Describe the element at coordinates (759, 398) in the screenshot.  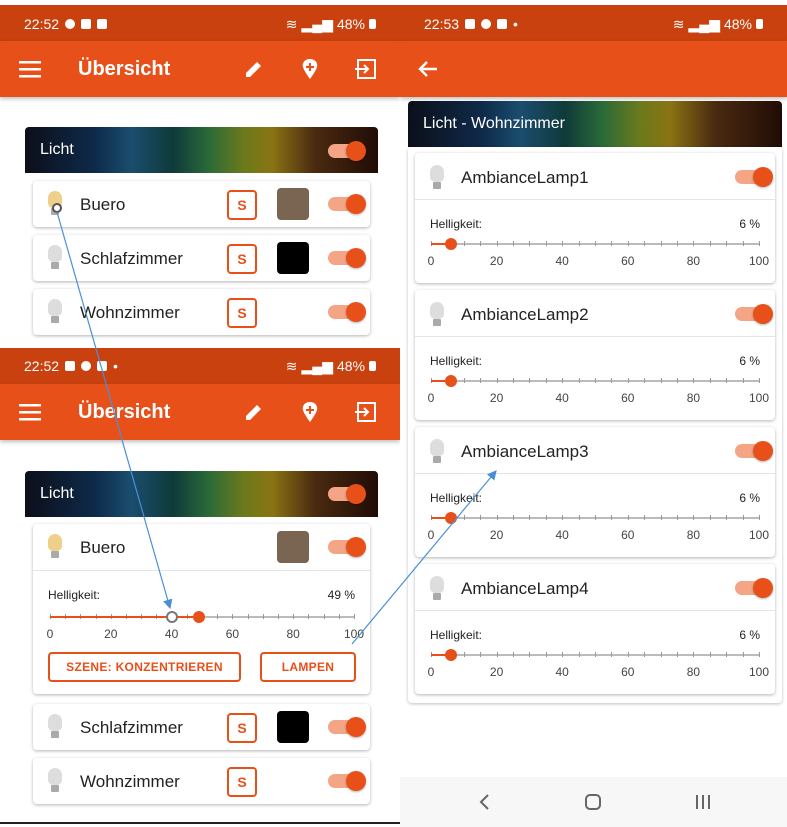
I see `slider-tick-label: 100` at that location.